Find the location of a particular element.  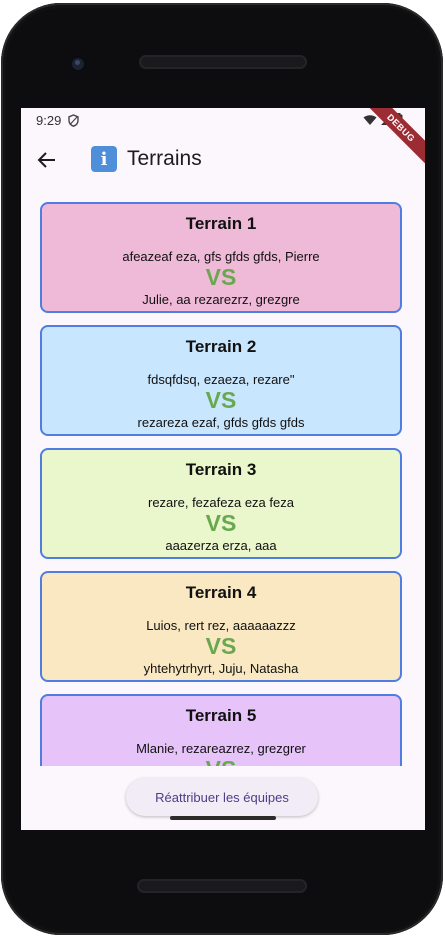

title-group: i Terrains is located at coordinates (146, 159).